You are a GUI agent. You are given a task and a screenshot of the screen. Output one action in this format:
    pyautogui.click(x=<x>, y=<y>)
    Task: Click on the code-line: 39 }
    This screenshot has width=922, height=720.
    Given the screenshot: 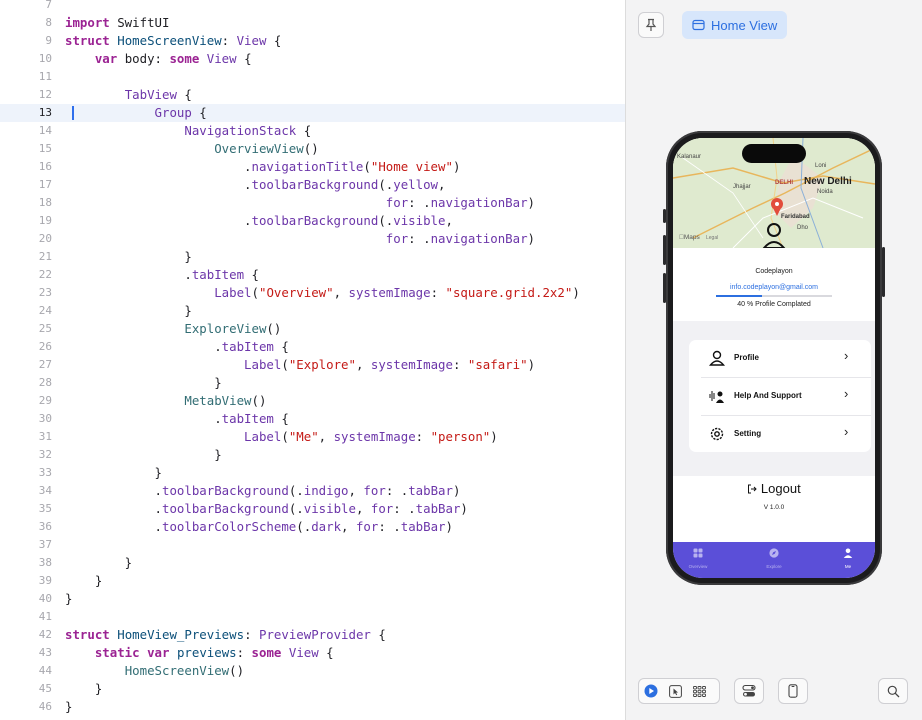 What is the action you would take?
    pyautogui.click(x=313, y=581)
    